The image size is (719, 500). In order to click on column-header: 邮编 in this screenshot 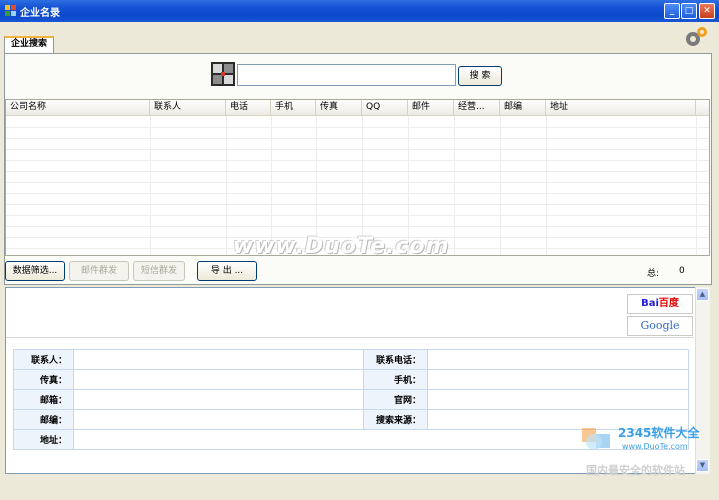, I will do `click(523, 108)`.